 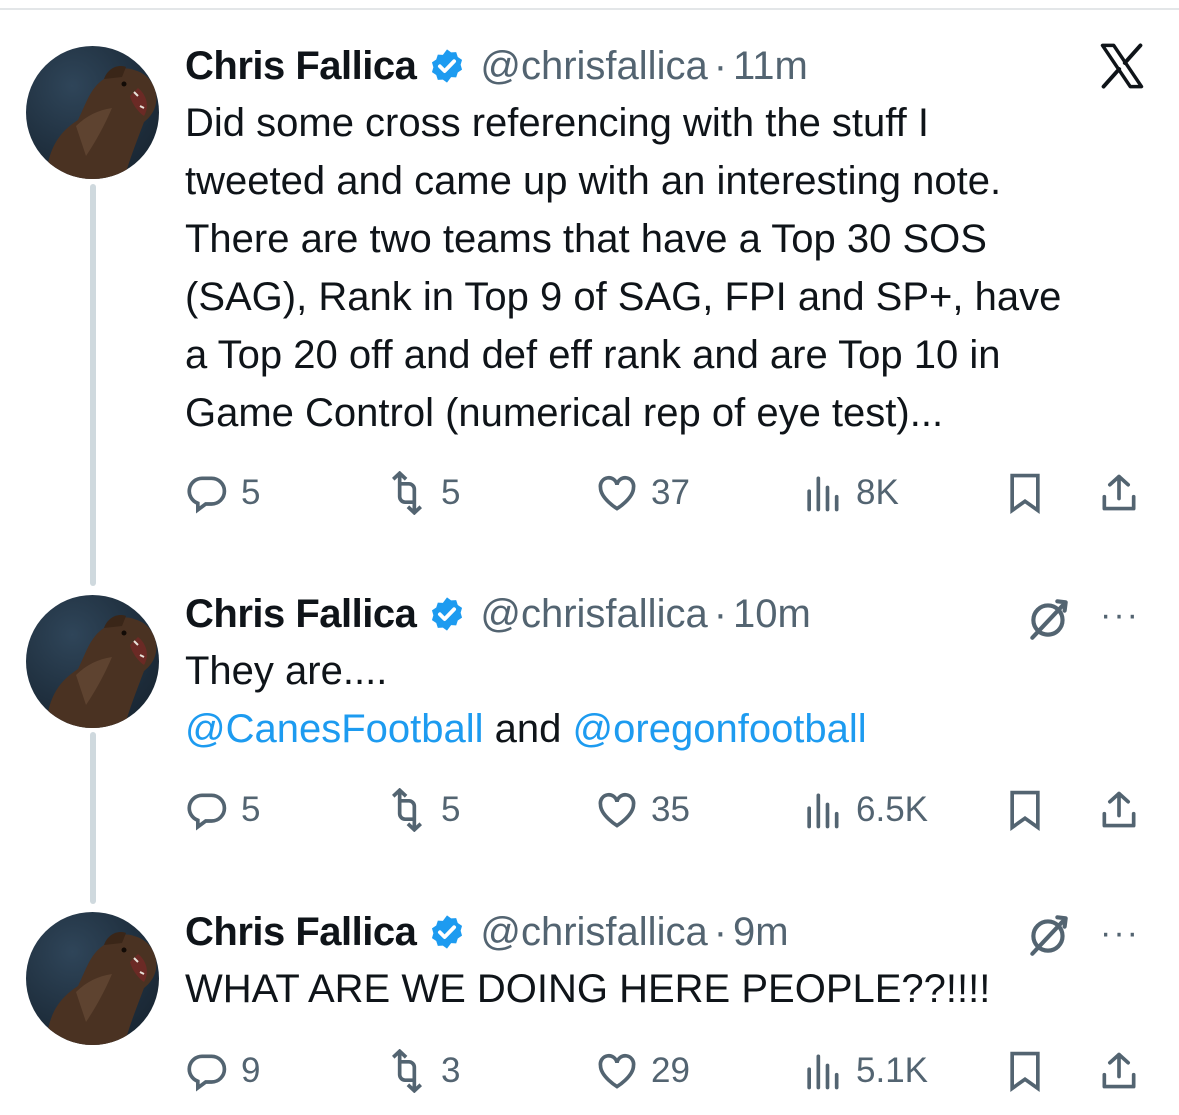 What do you see at coordinates (772, 614) in the screenshot?
I see `timestamp: 10m` at bounding box center [772, 614].